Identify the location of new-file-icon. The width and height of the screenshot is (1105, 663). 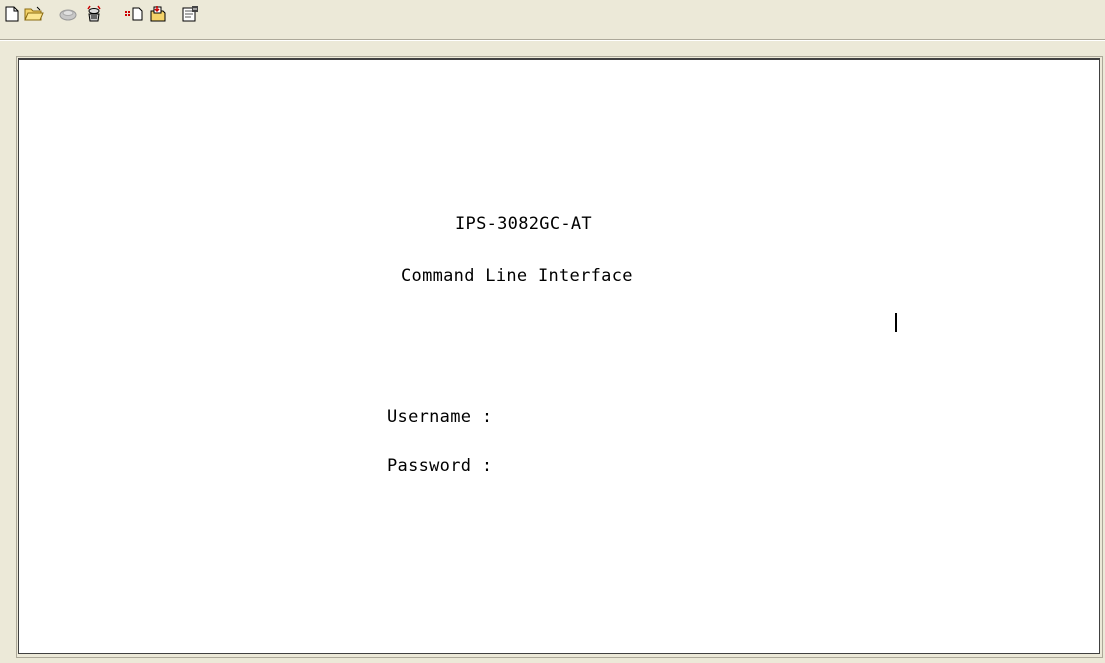
(12, 14).